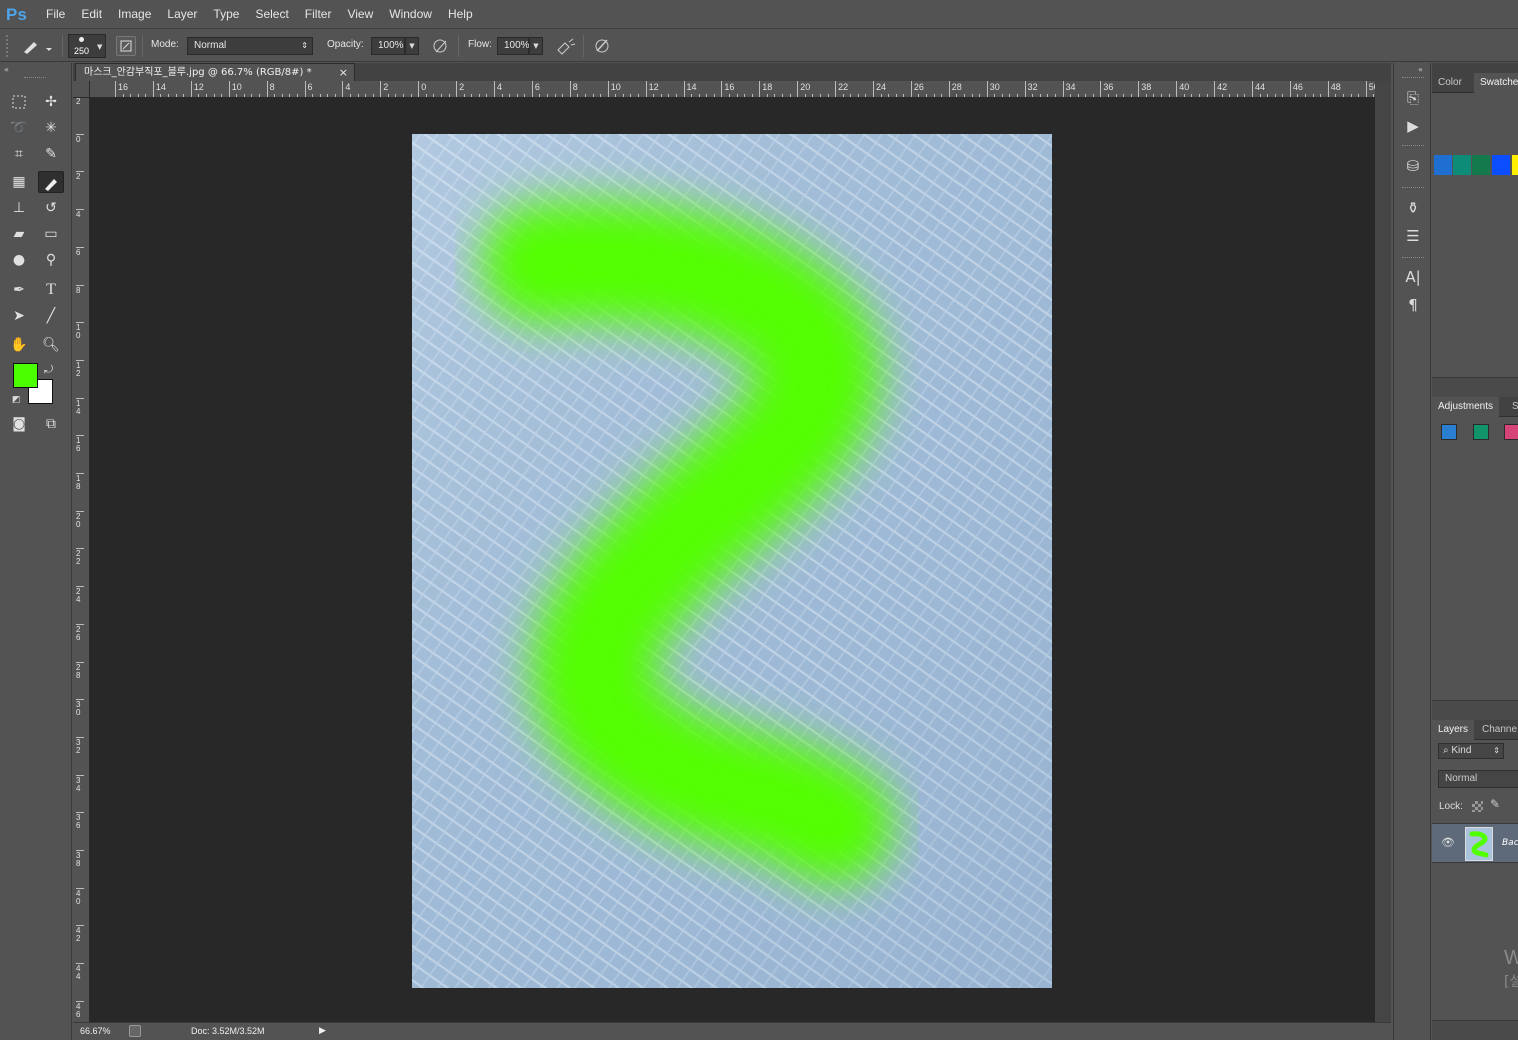 The image size is (1518, 1040). I want to click on ruler-origin, so click(81, 89).